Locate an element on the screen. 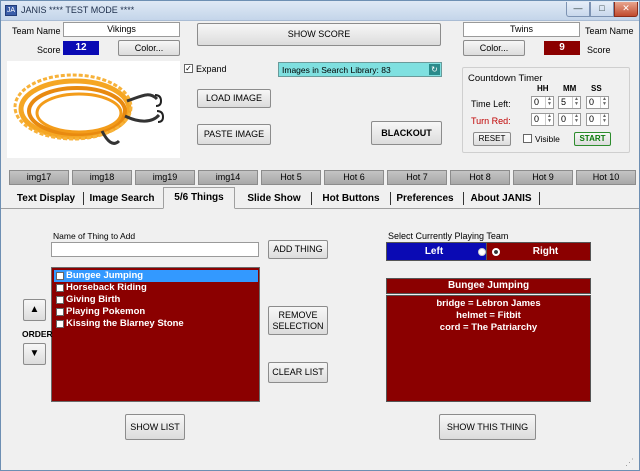 Image resolution: width=640 pixels, height=471 pixels. left-radio-icon is located at coordinates (482, 252).